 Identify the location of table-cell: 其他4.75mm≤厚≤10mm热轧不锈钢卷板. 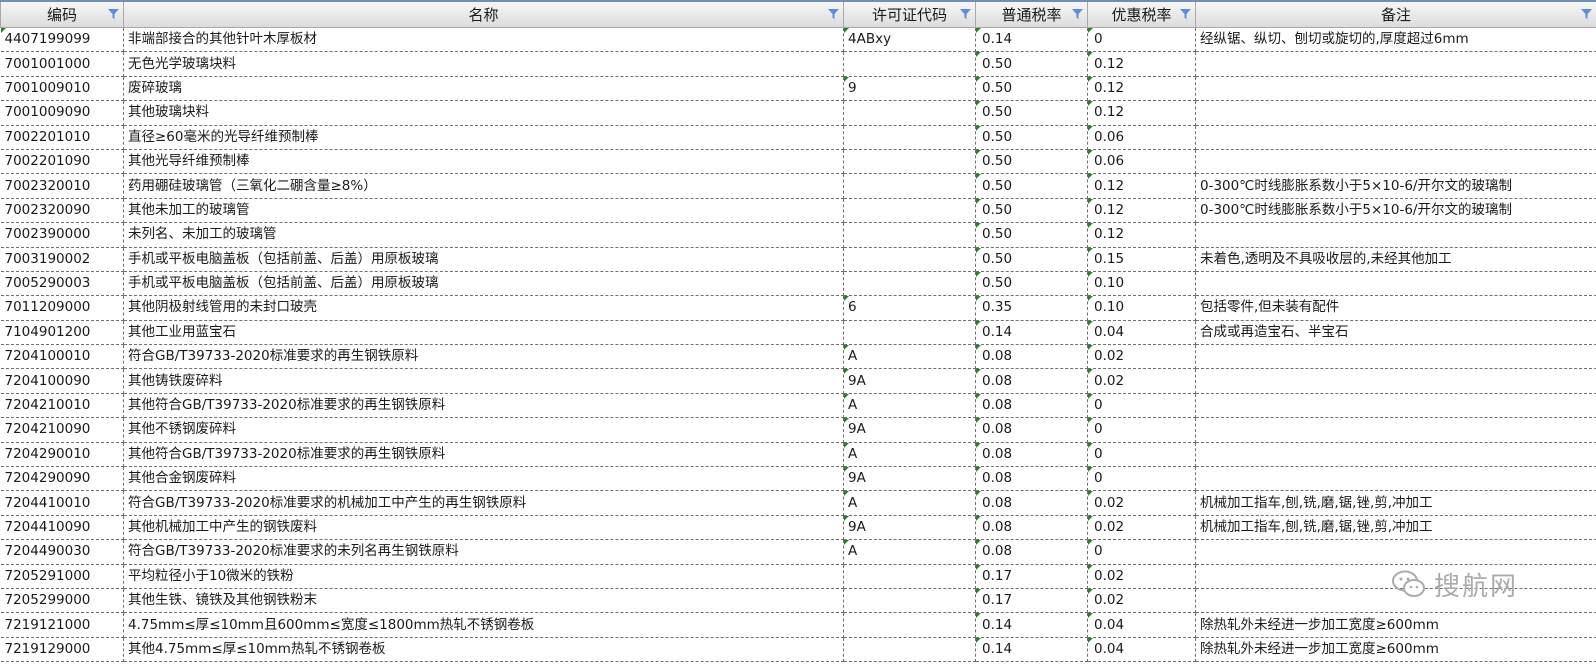
(483, 650).